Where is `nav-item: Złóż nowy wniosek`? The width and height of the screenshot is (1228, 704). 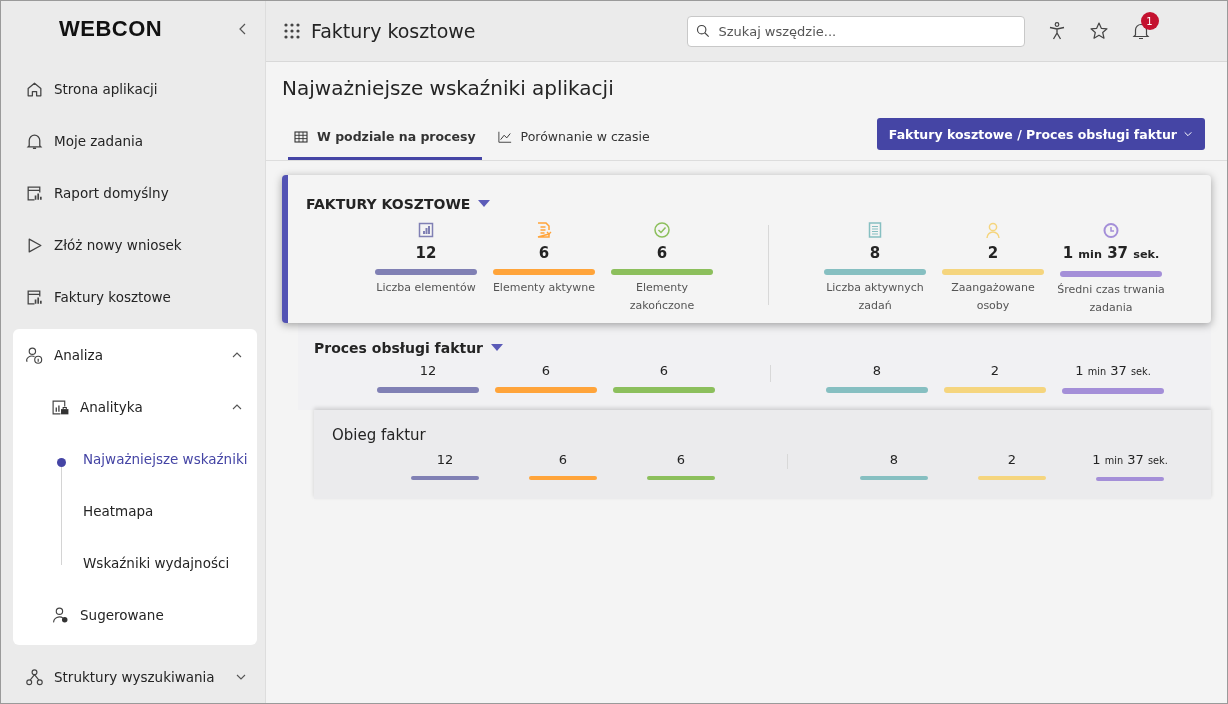 nav-item: Złóż nowy wniosek is located at coordinates (133, 245).